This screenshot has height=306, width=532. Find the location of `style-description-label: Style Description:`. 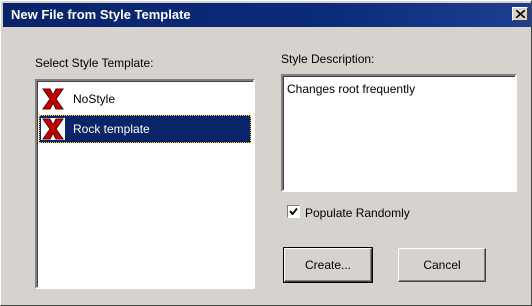

style-description-label: Style Description: is located at coordinates (328, 59).